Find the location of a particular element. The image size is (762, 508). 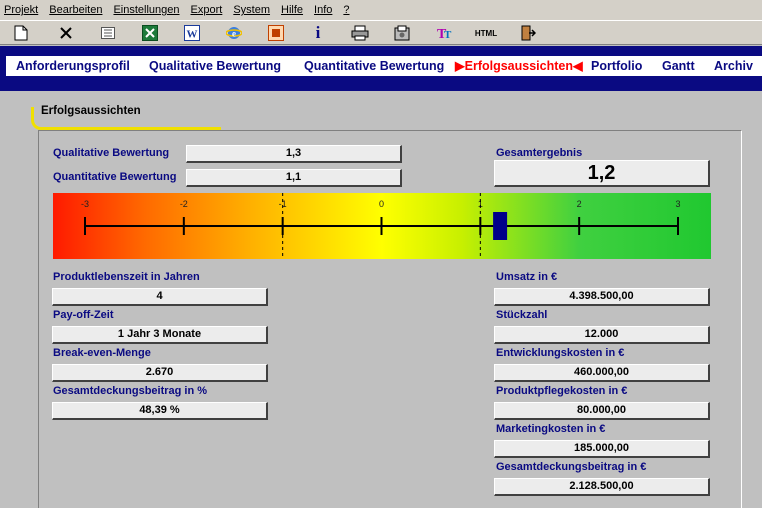

html-label: HTML is located at coordinates (486, 33).